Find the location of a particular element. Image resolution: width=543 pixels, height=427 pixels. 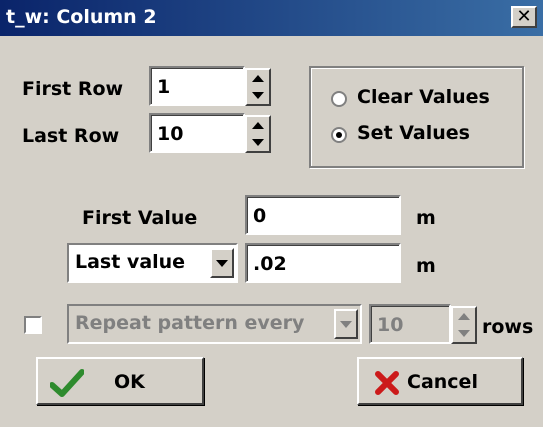

repeat-pattern-select: Repeat pattern every is located at coordinates (214, 324).